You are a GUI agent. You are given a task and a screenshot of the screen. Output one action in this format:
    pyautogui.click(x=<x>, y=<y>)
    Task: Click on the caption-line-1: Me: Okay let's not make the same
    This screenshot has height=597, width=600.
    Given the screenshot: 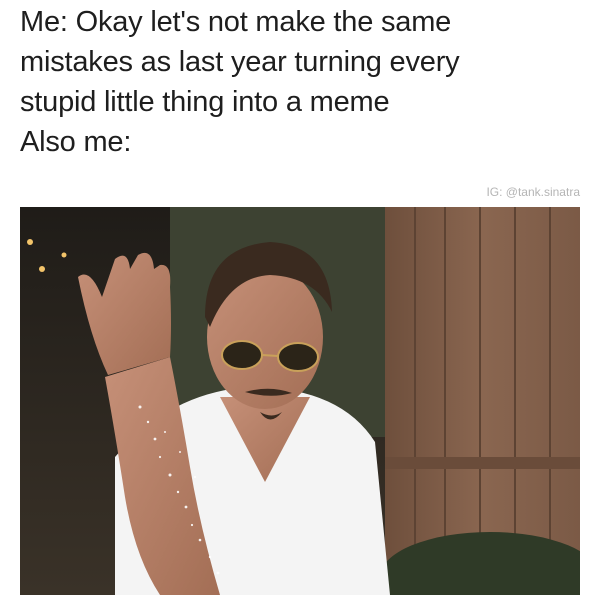 What is the action you would take?
    pyautogui.click(x=236, y=22)
    